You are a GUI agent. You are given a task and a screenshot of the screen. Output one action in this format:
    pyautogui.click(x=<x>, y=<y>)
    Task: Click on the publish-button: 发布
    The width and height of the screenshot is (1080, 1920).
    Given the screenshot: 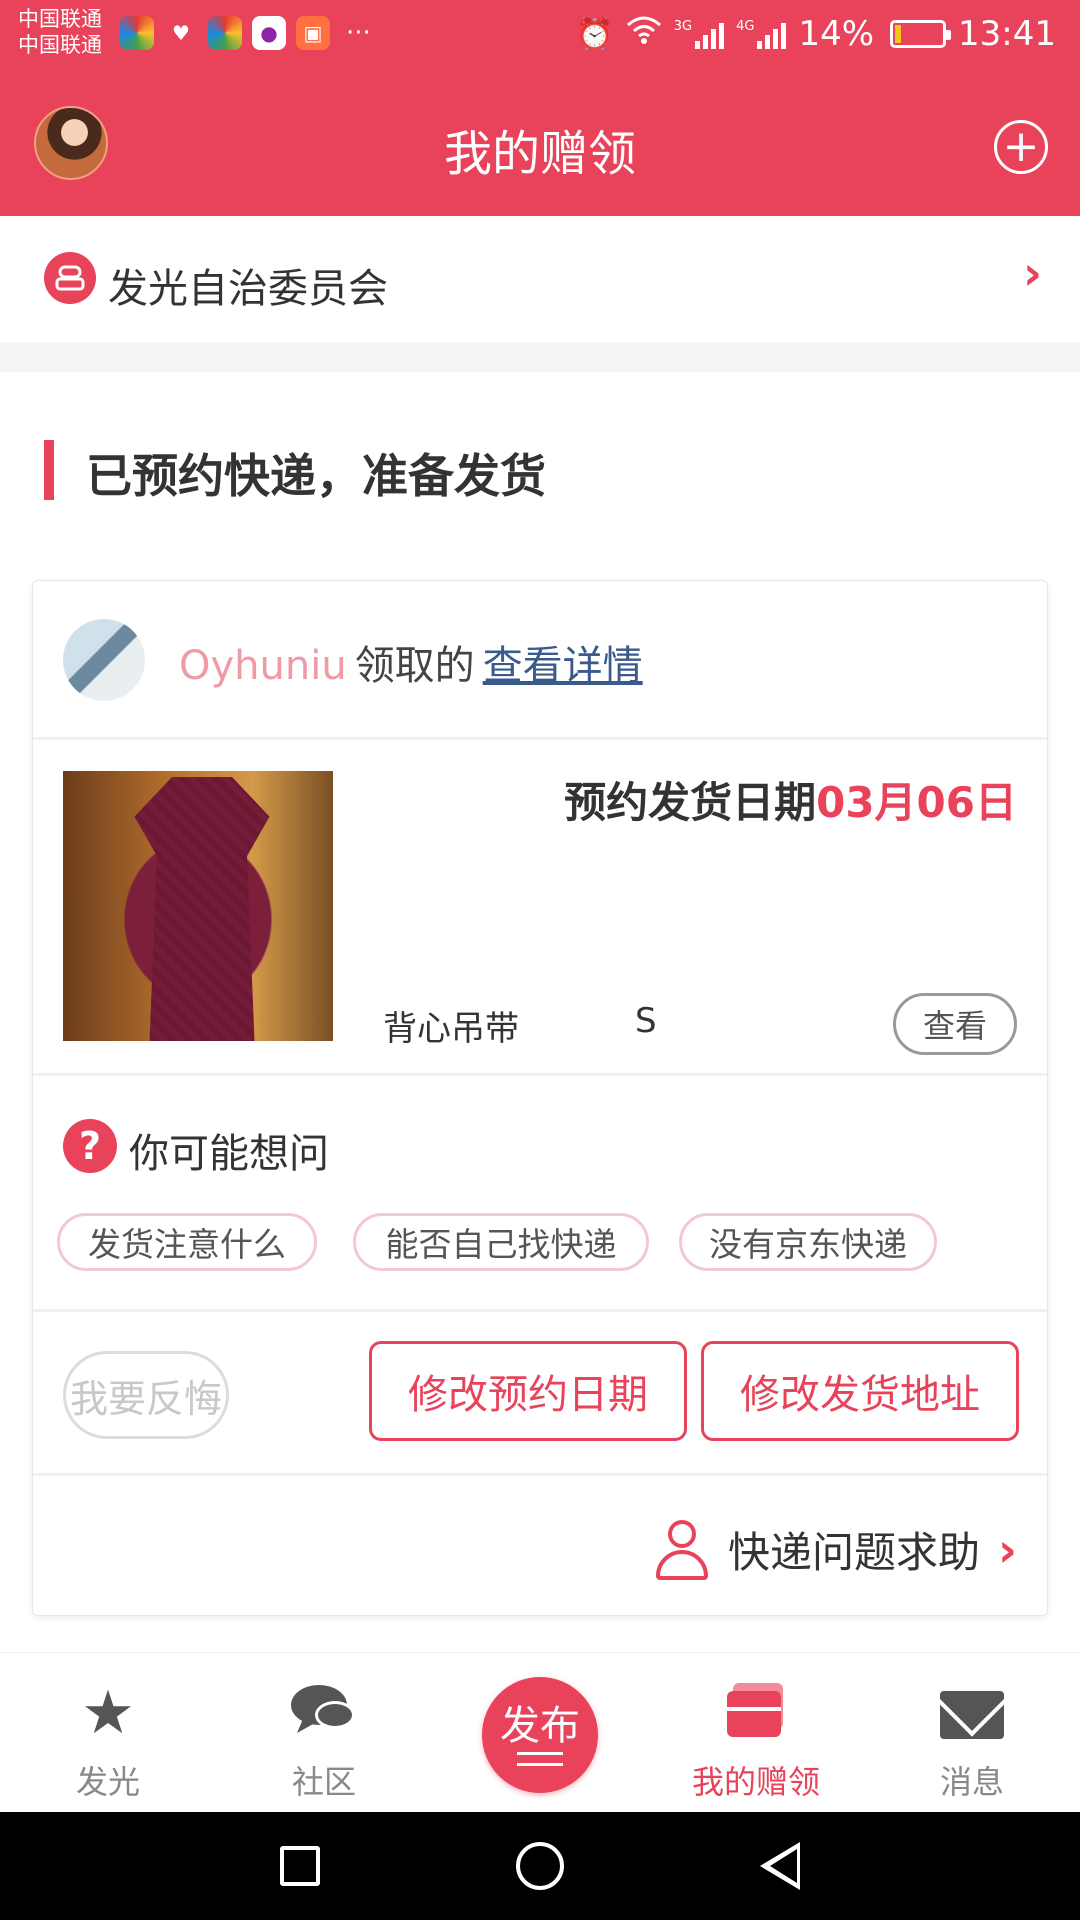 What is the action you would take?
    pyautogui.click(x=540, y=1735)
    